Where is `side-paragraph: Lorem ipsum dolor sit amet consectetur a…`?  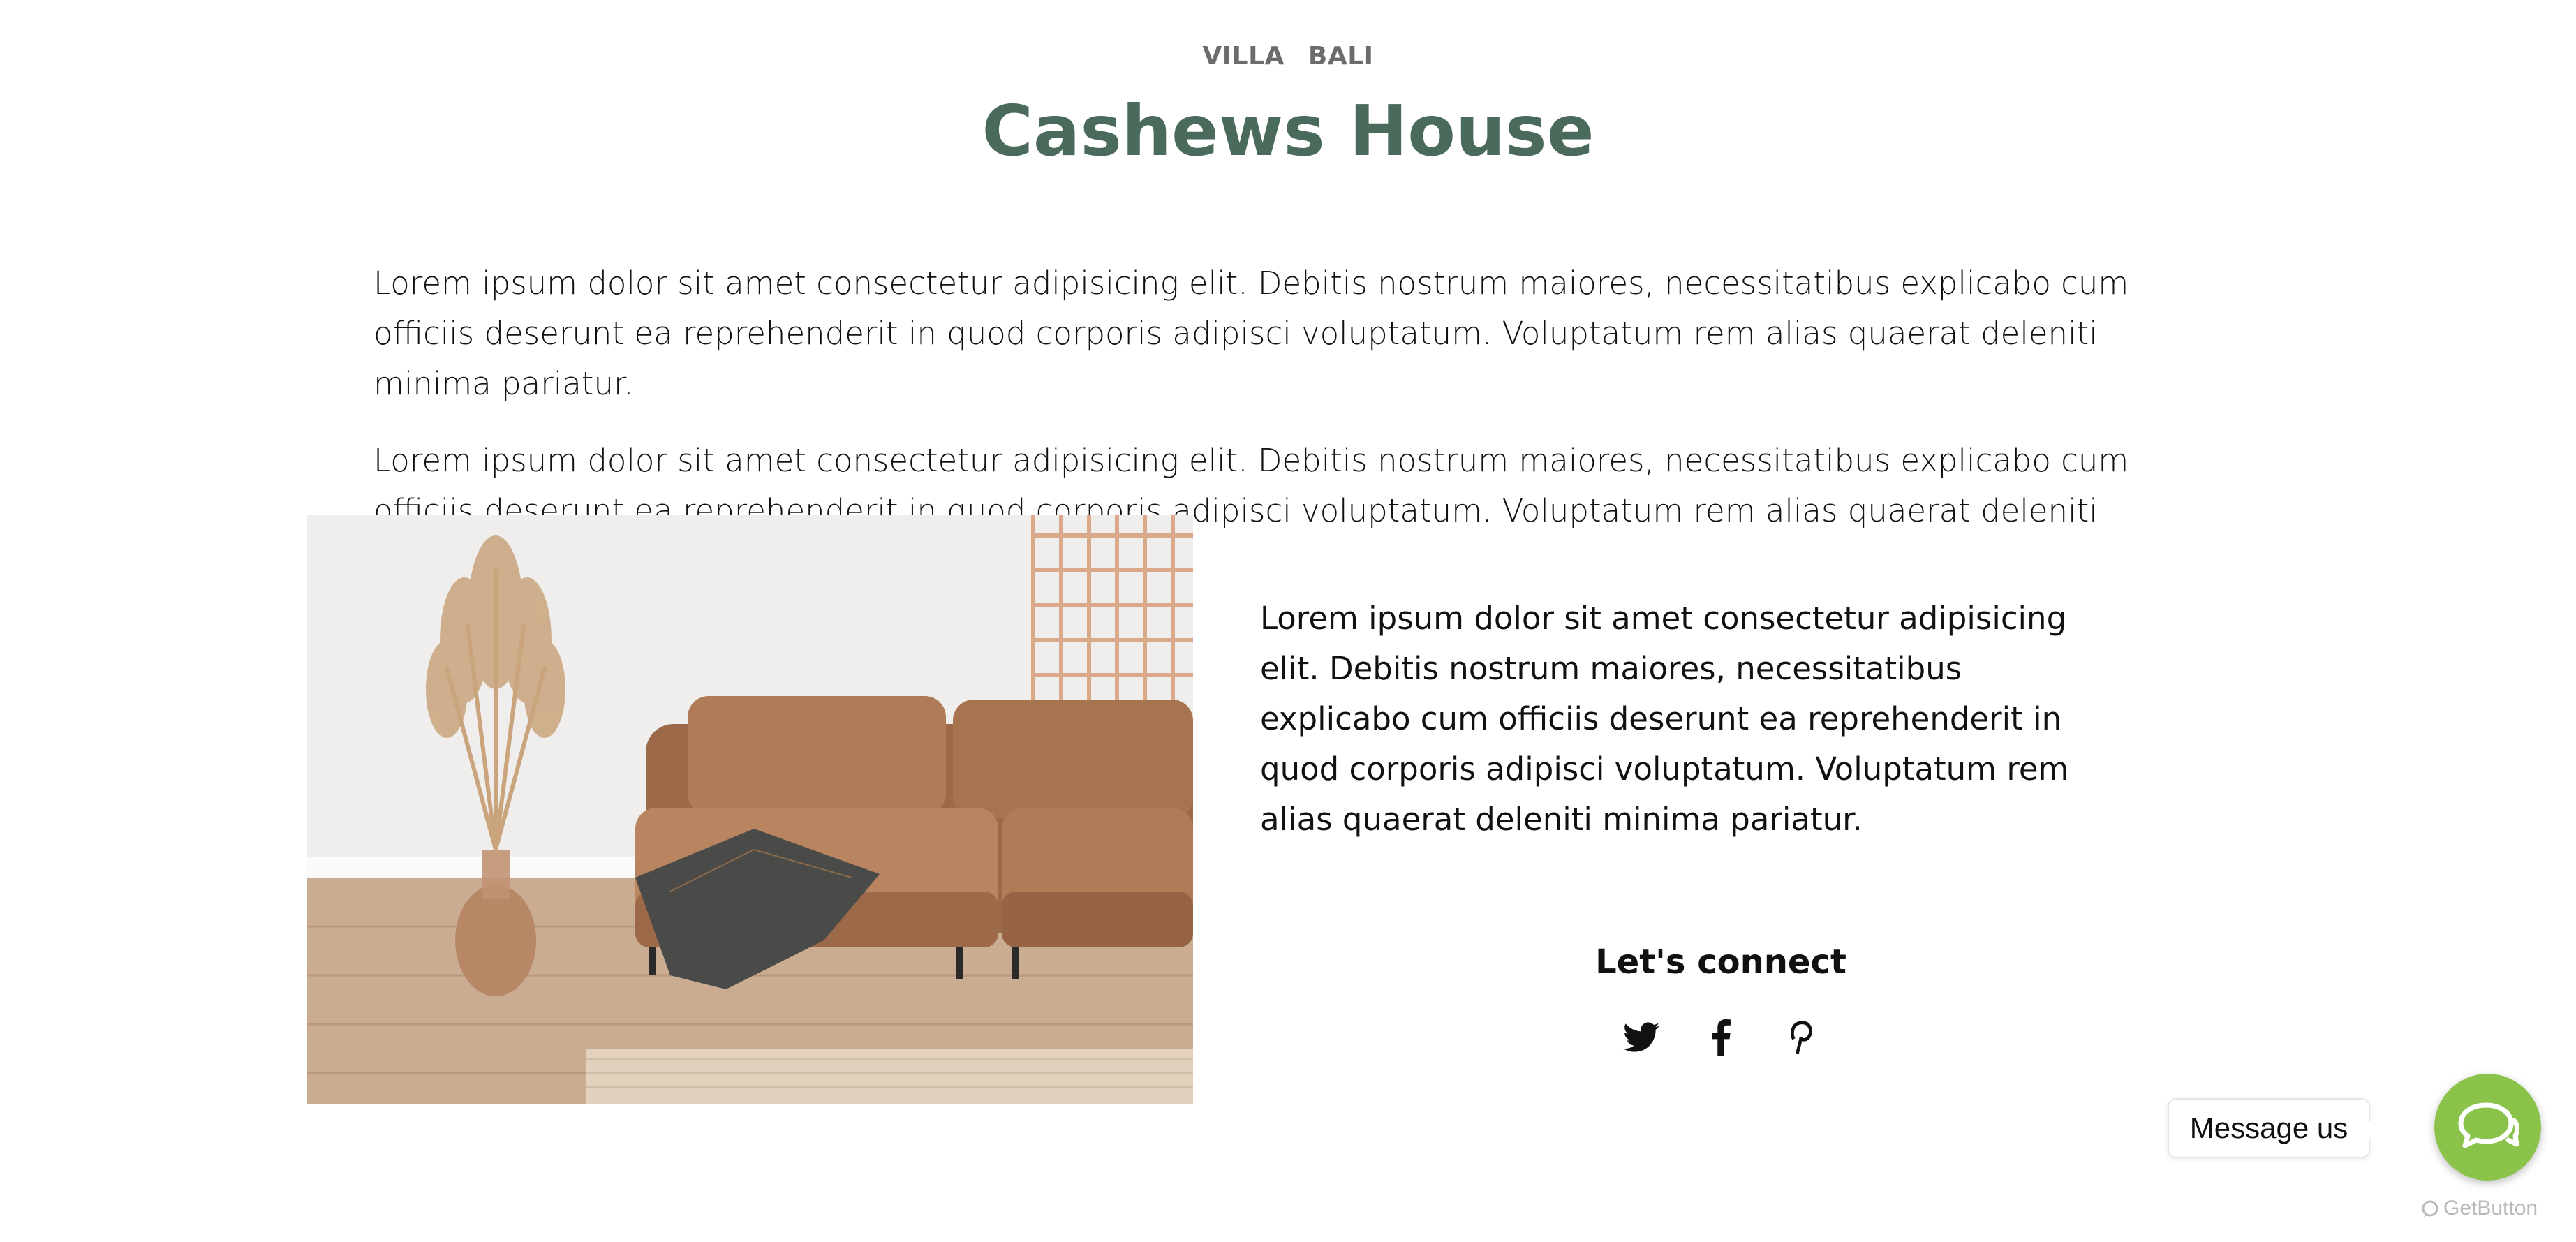
side-paragraph: Lorem ipsum dolor sit amet consectetur a… is located at coordinates (1664, 719).